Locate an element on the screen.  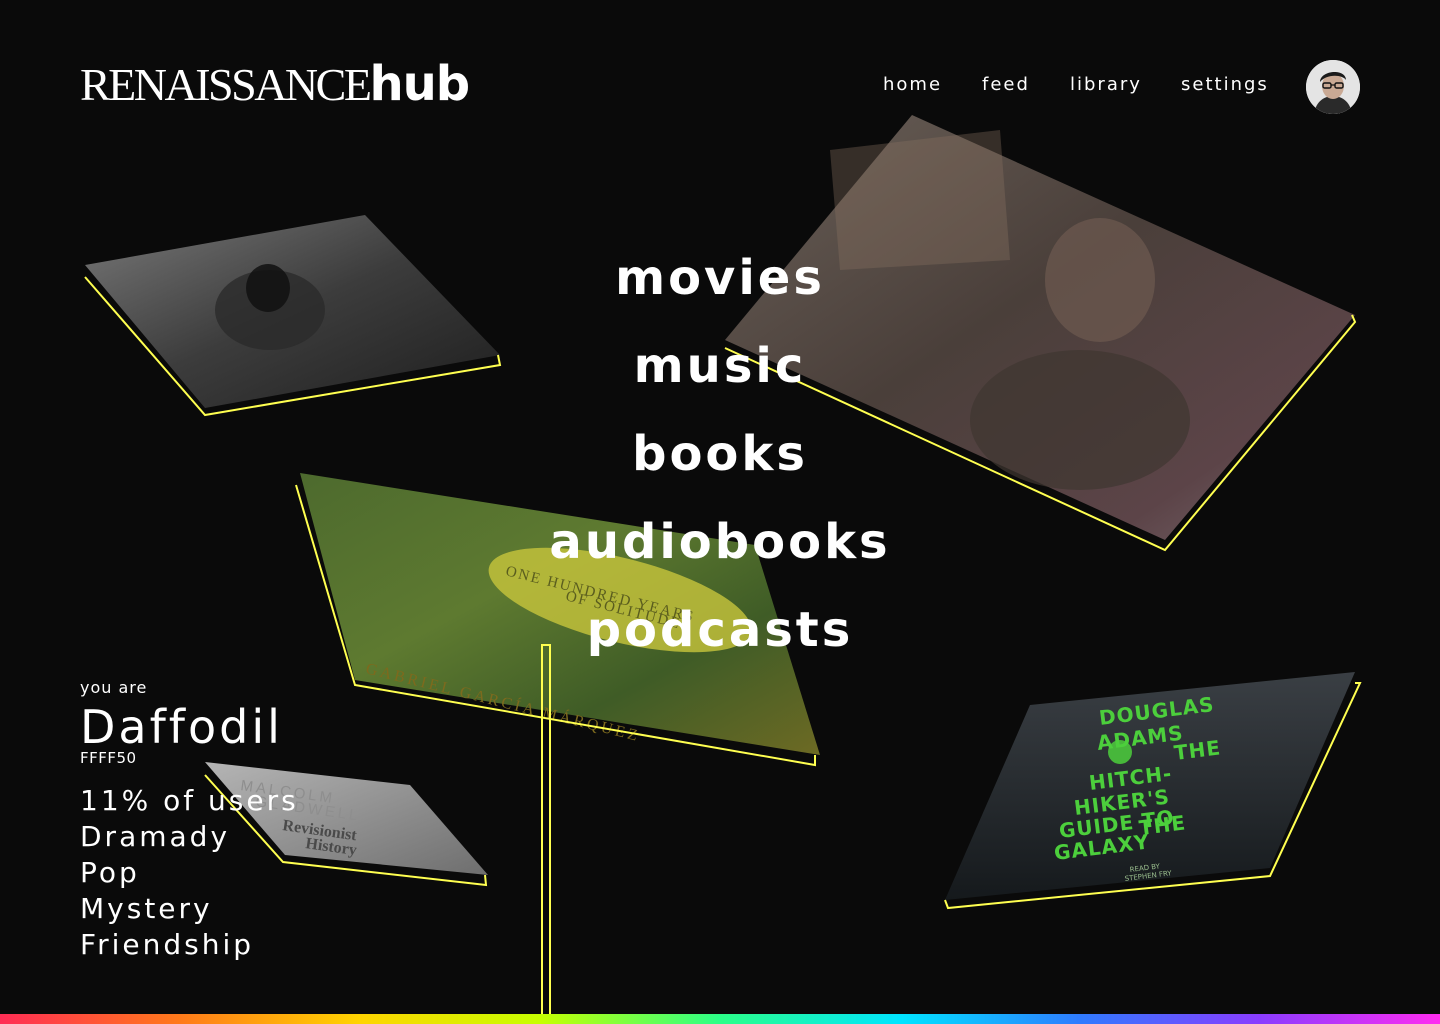
category-books: books is located at coordinates (720, 454).